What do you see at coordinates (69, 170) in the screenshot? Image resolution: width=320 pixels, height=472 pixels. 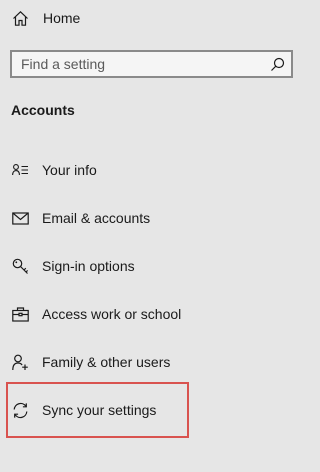 I see `nav-item-label: Your info` at bounding box center [69, 170].